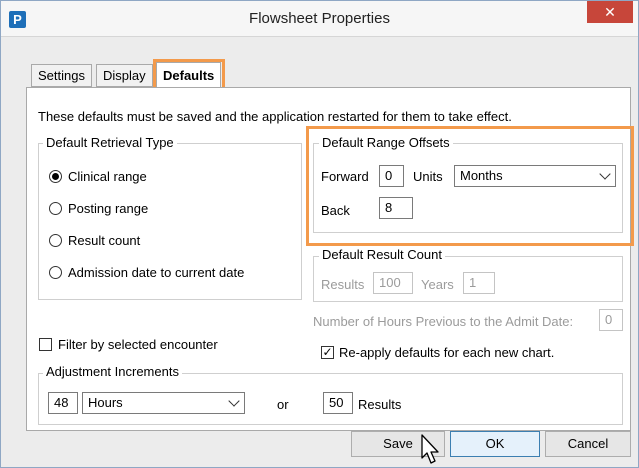  I want to click on adjustment-results-label: Results, so click(380, 404).